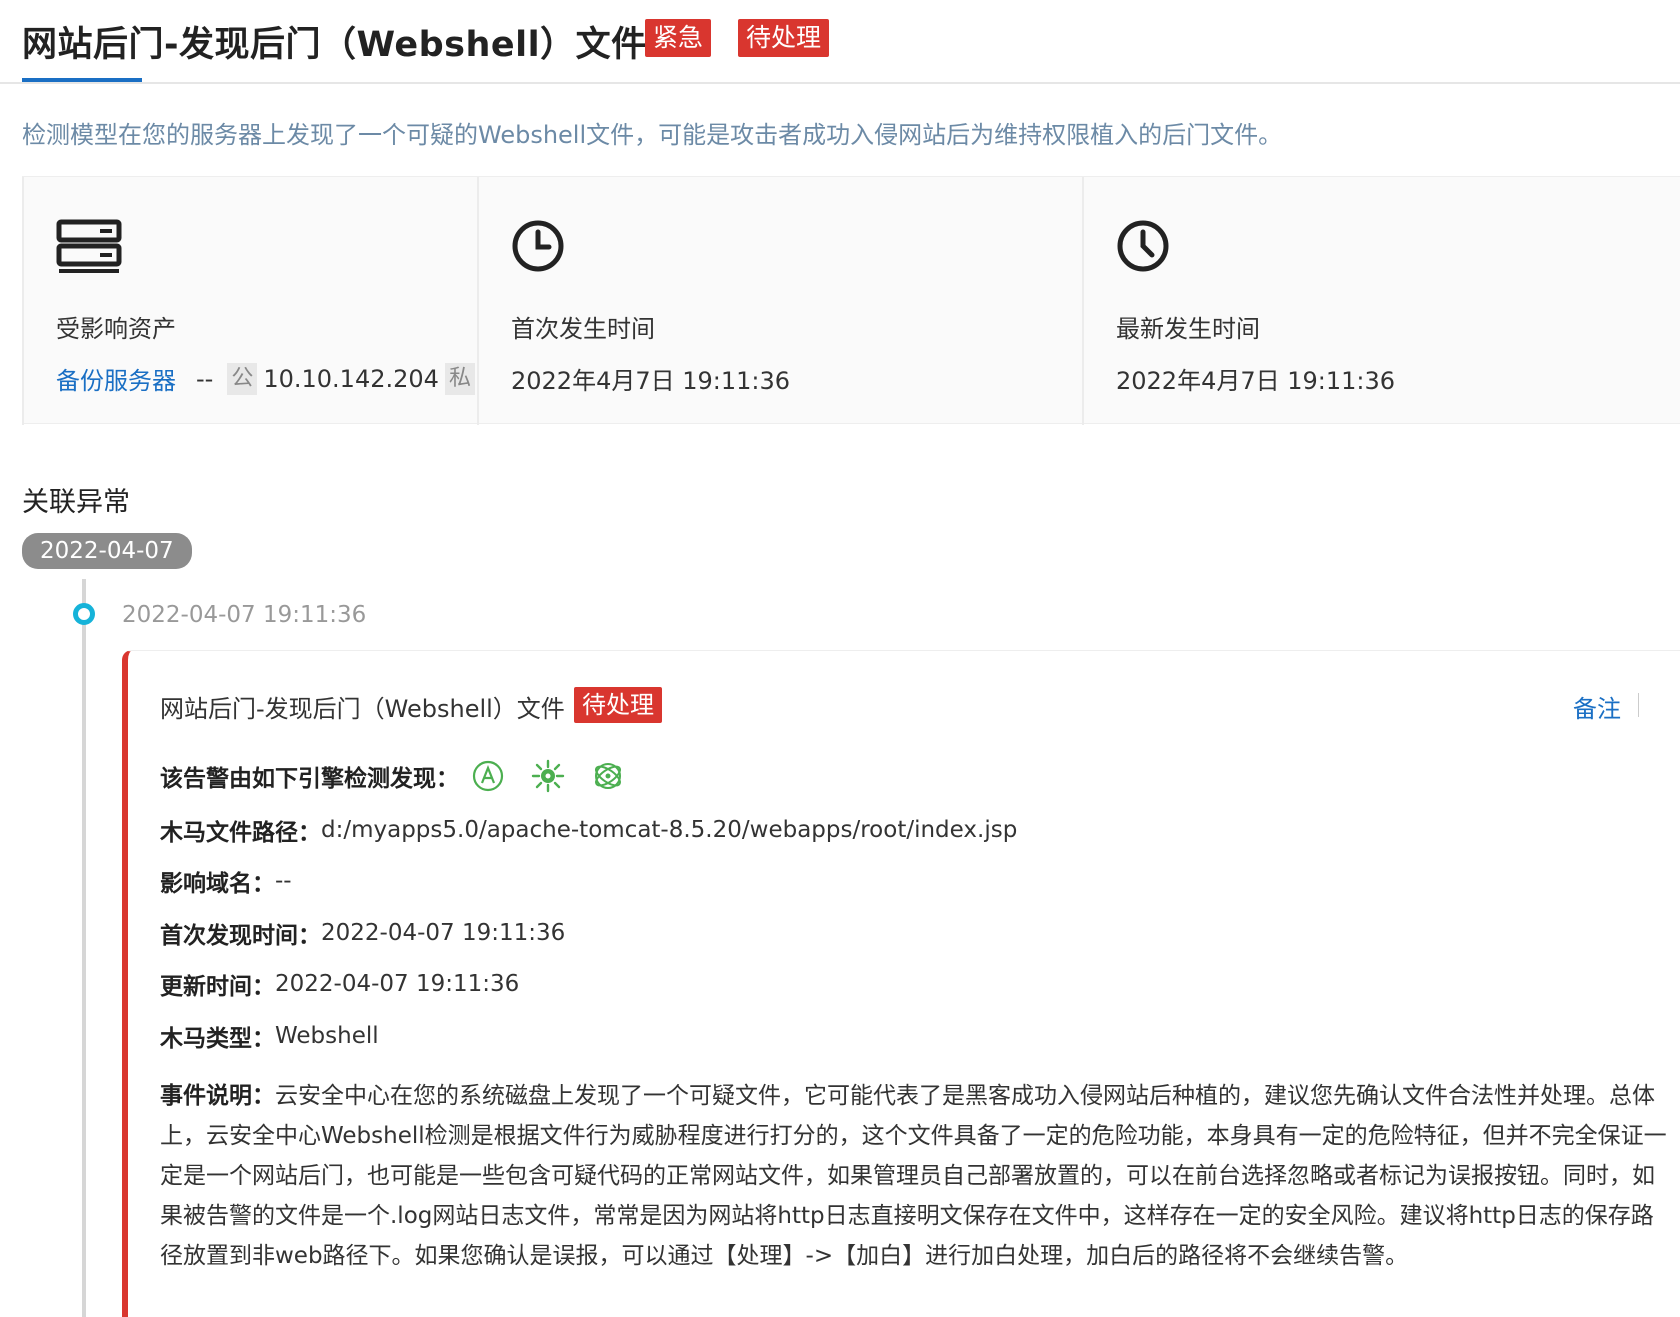 The height and width of the screenshot is (1317, 1680). What do you see at coordinates (309, 779) in the screenshot?
I see `engines-label: 该告警由如下引擎检测发现：` at bounding box center [309, 779].